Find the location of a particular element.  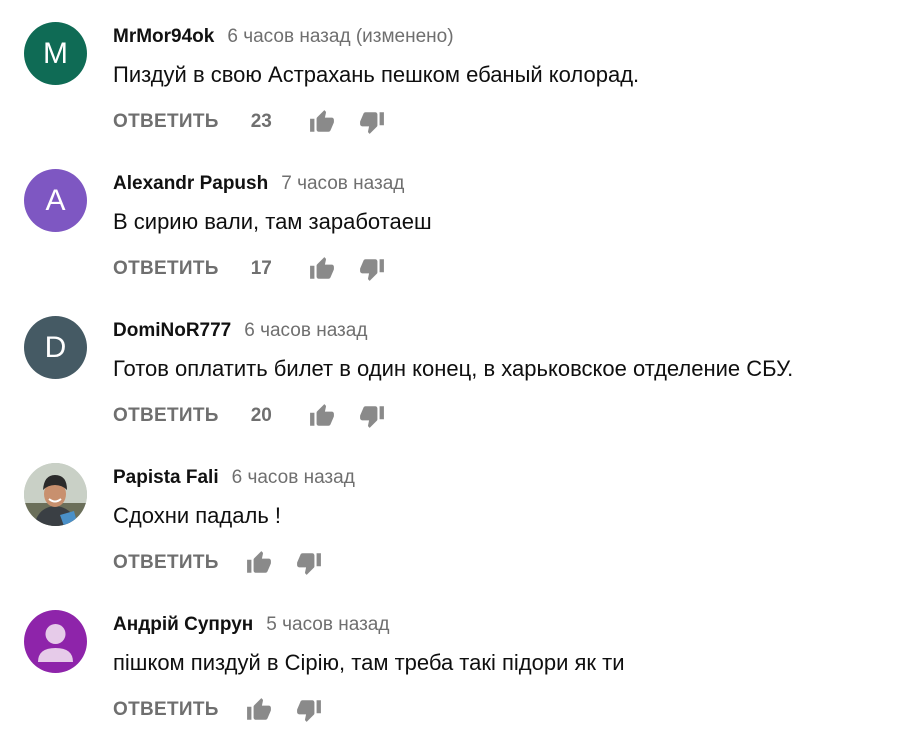

author-name: DomiNoR777 is located at coordinates (172, 331).